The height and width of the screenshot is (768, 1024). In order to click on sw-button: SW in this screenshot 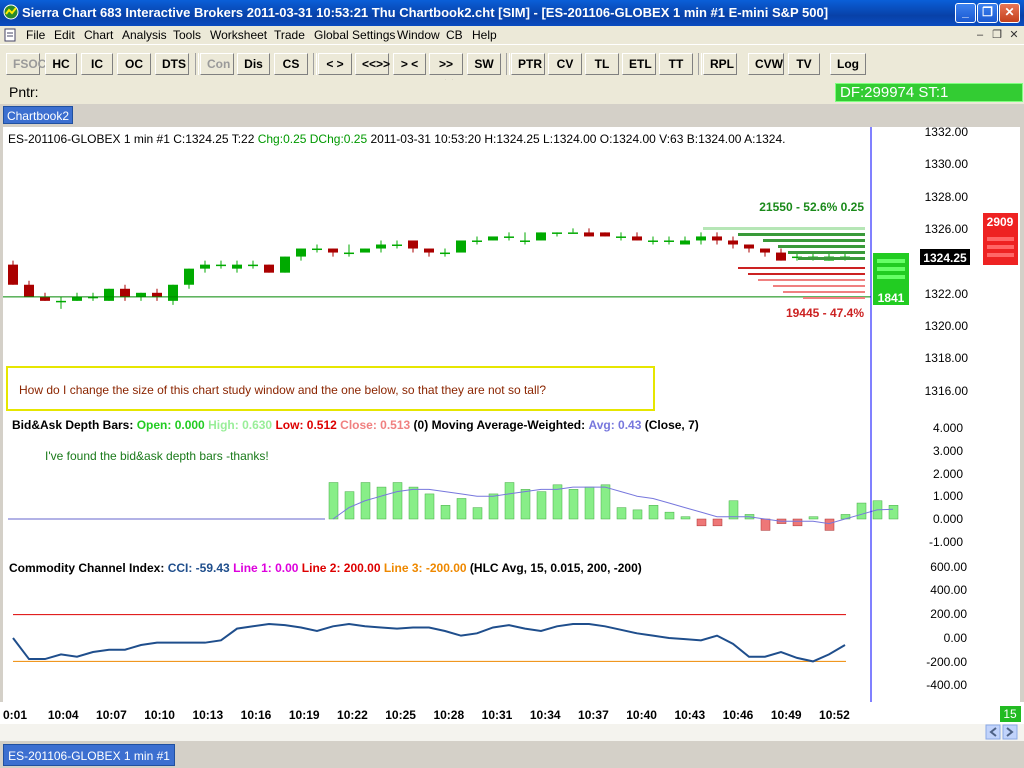, I will do `click(484, 64)`.